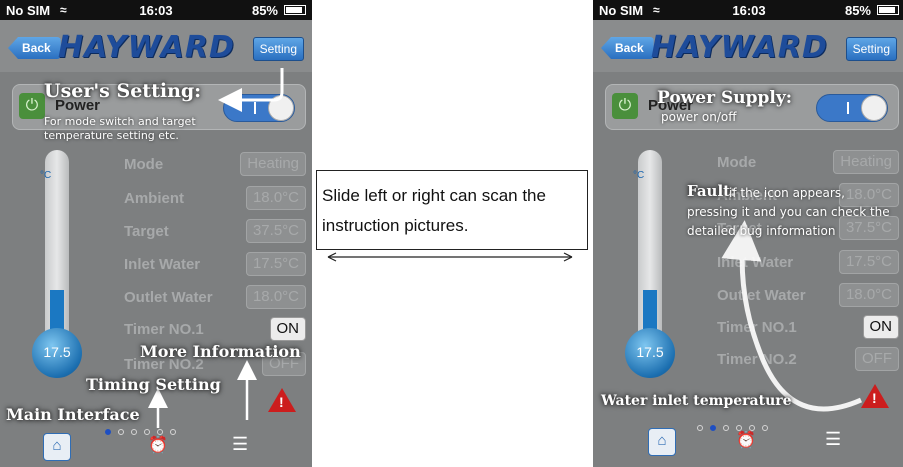 Image resolution: width=903 pixels, height=467 pixels. What do you see at coordinates (725, 98) in the screenshot?
I see `annotation-power-supply: Power Supply:` at bounding box center [725, 98].